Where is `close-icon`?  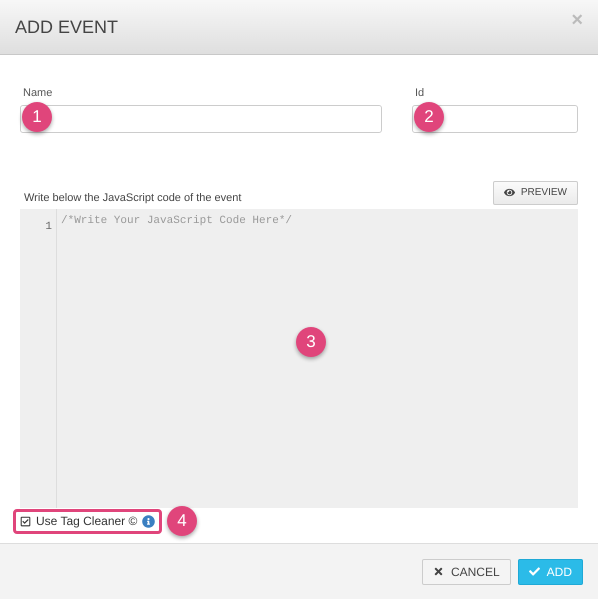
close-icon is located at coordinates (438, 571).